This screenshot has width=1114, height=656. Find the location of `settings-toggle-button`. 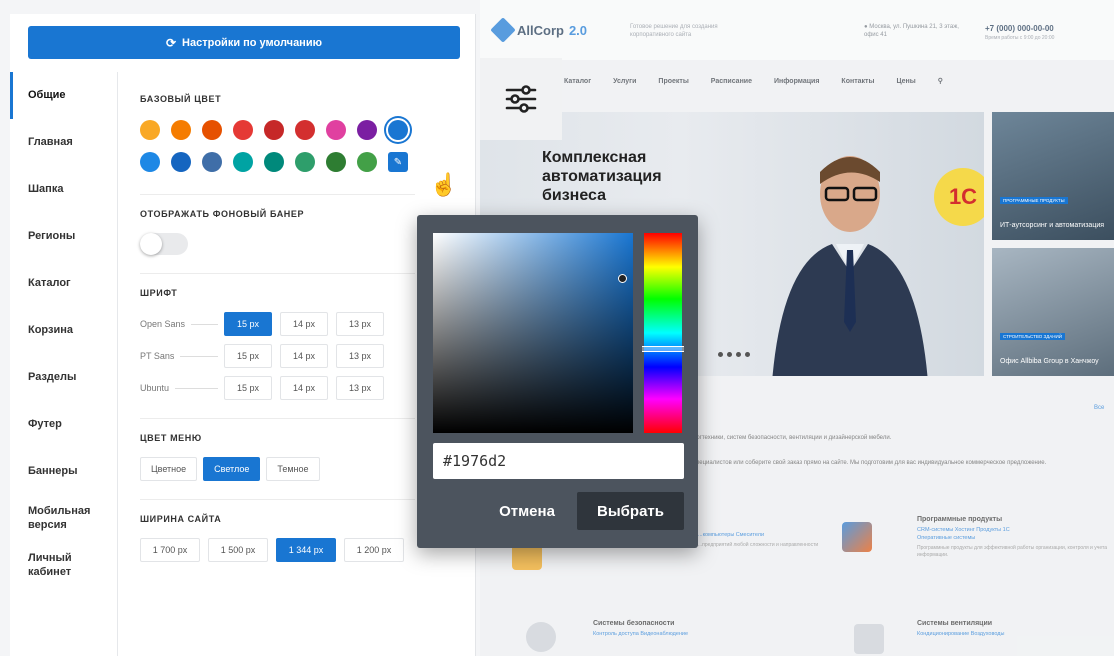

settings-toggle-button is located at coordinates (521, 99).